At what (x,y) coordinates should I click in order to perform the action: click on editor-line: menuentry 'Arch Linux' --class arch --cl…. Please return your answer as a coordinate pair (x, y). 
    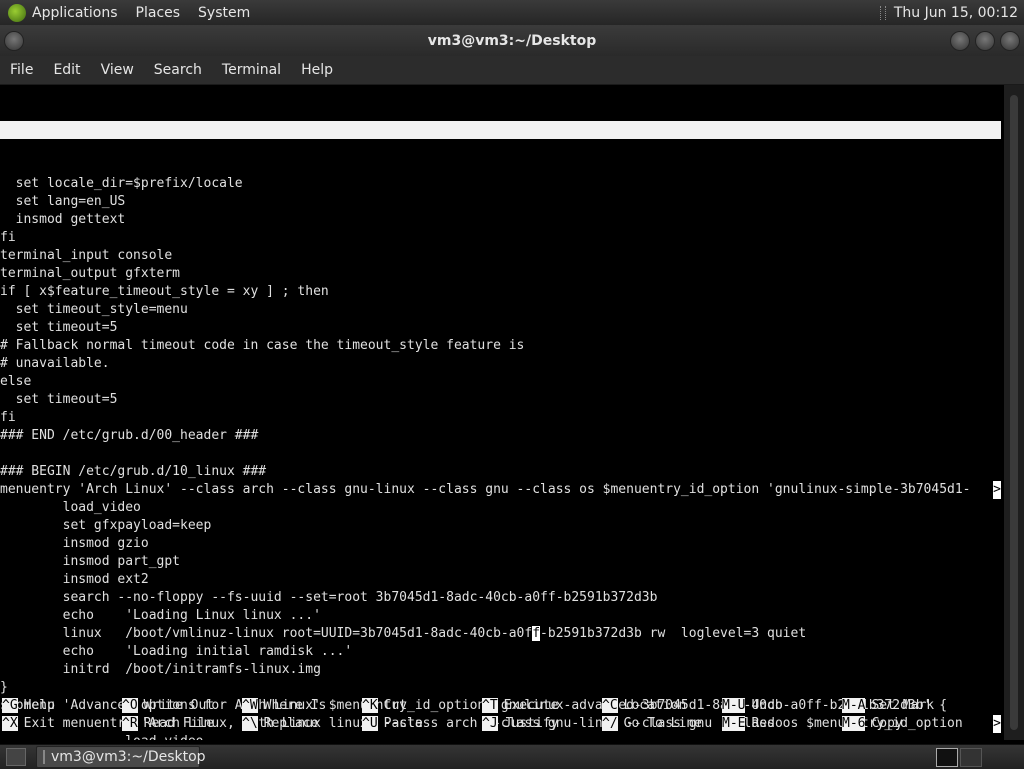
    Looking at the image, I should click on (502, 490).